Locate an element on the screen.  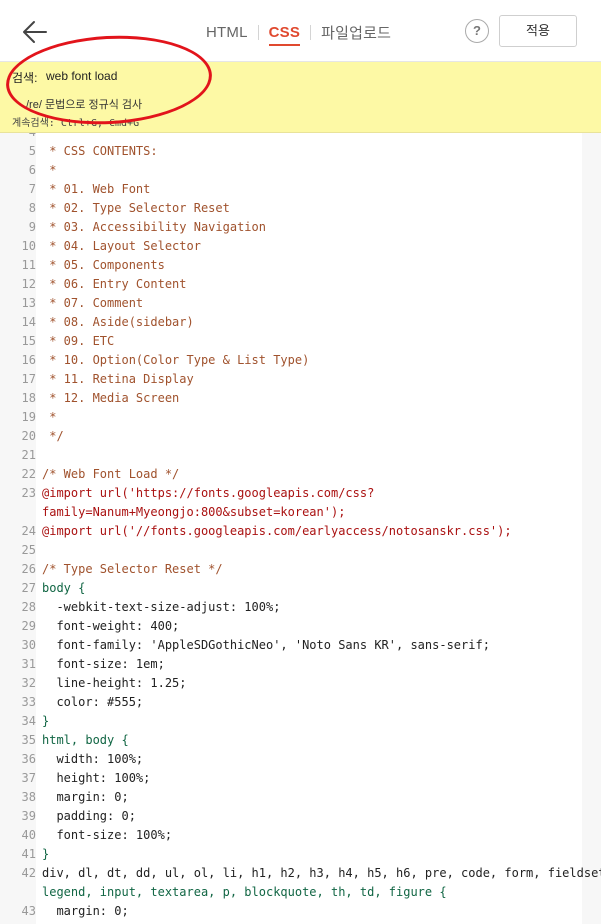
tab-file-upload: 파일업로드 is located at coordinates (356, 32).